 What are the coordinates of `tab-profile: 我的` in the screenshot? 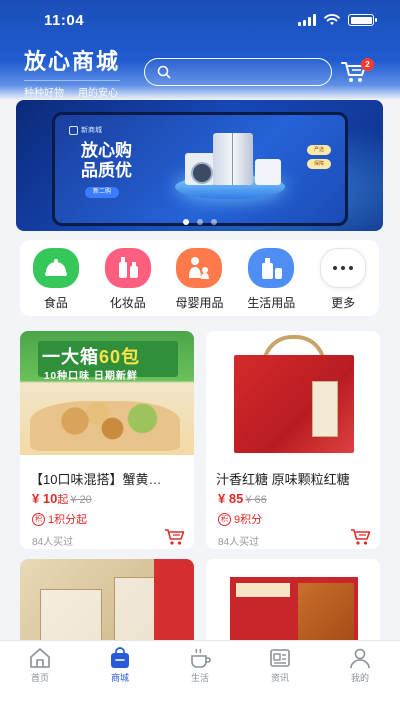 It's located at (360, 676).